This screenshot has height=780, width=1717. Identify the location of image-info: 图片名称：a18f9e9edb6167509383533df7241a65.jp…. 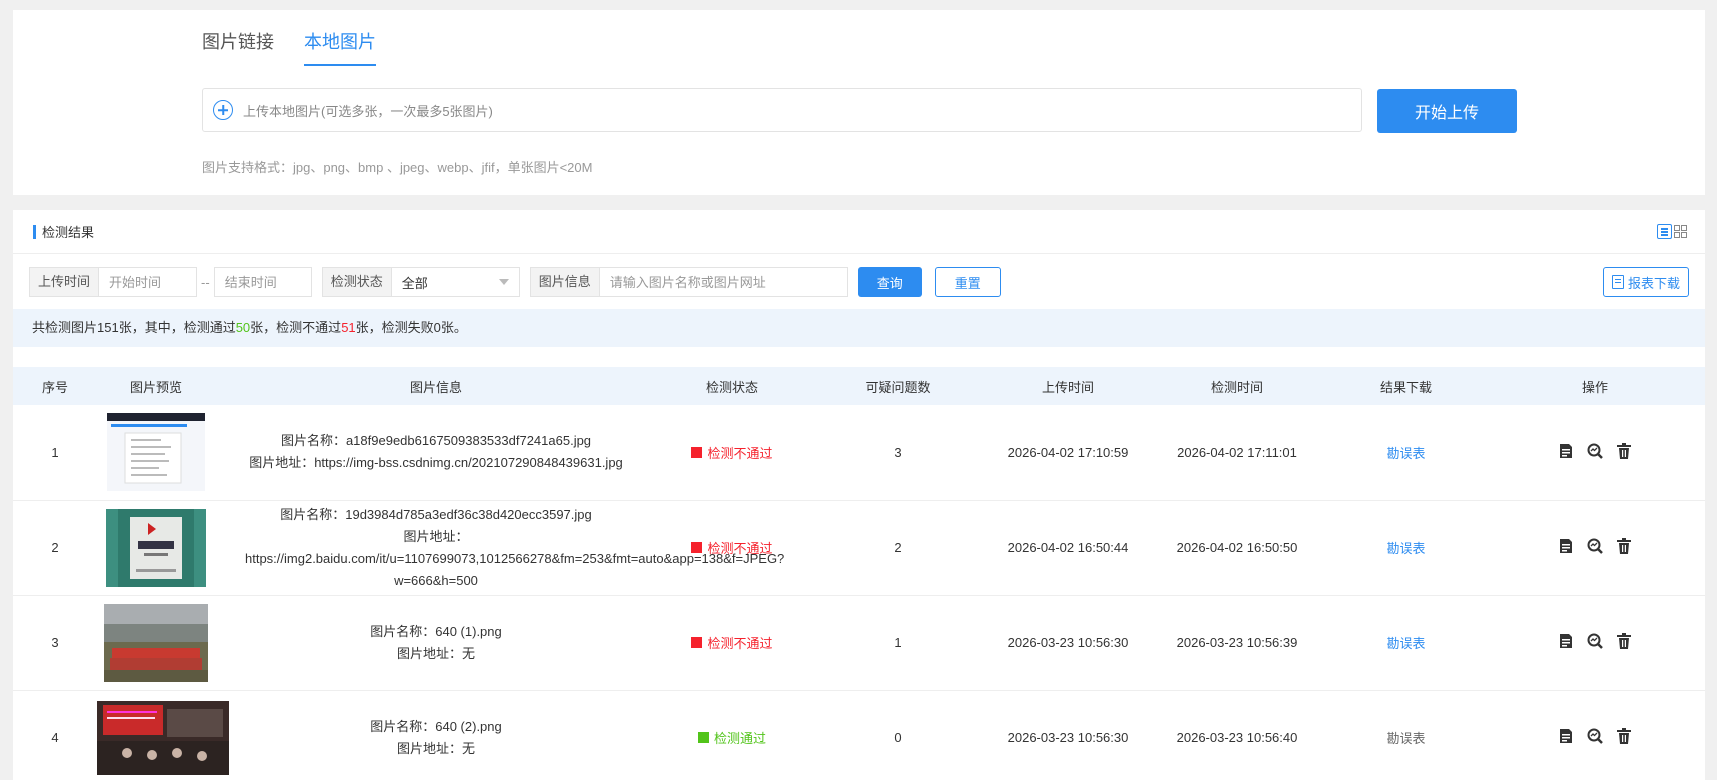
(436, 453).